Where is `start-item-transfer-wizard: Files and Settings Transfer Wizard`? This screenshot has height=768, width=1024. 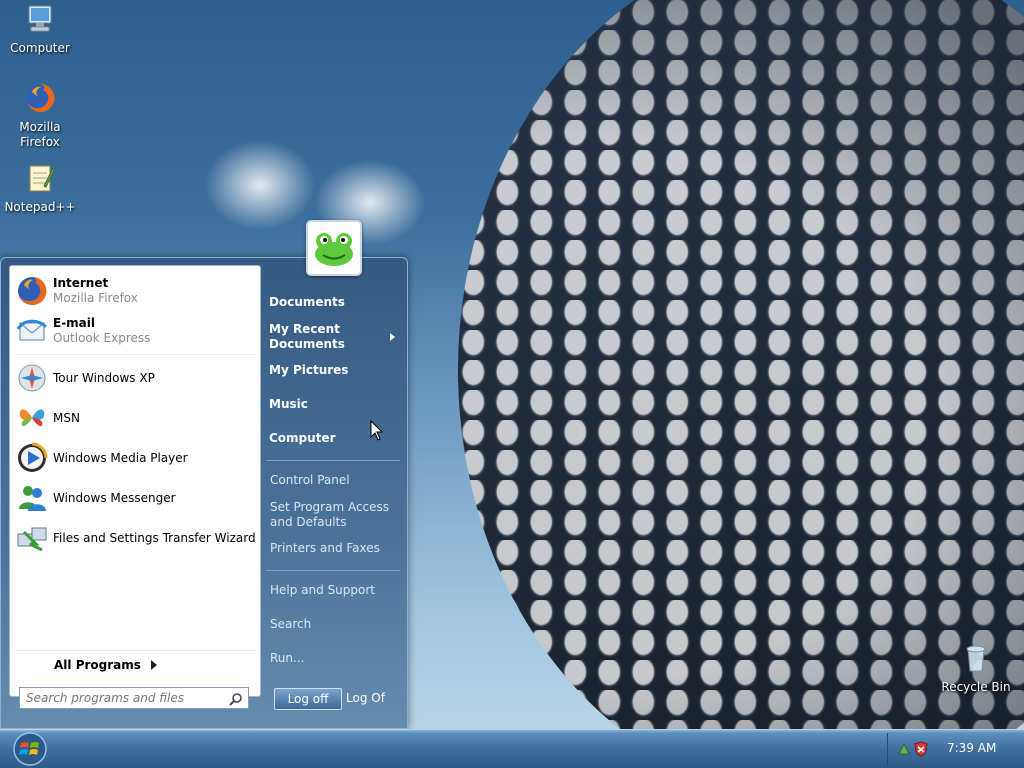
start-item-transfer-wizard: Files and Settings Transfer Wizard is located at coordinates (136, 538).